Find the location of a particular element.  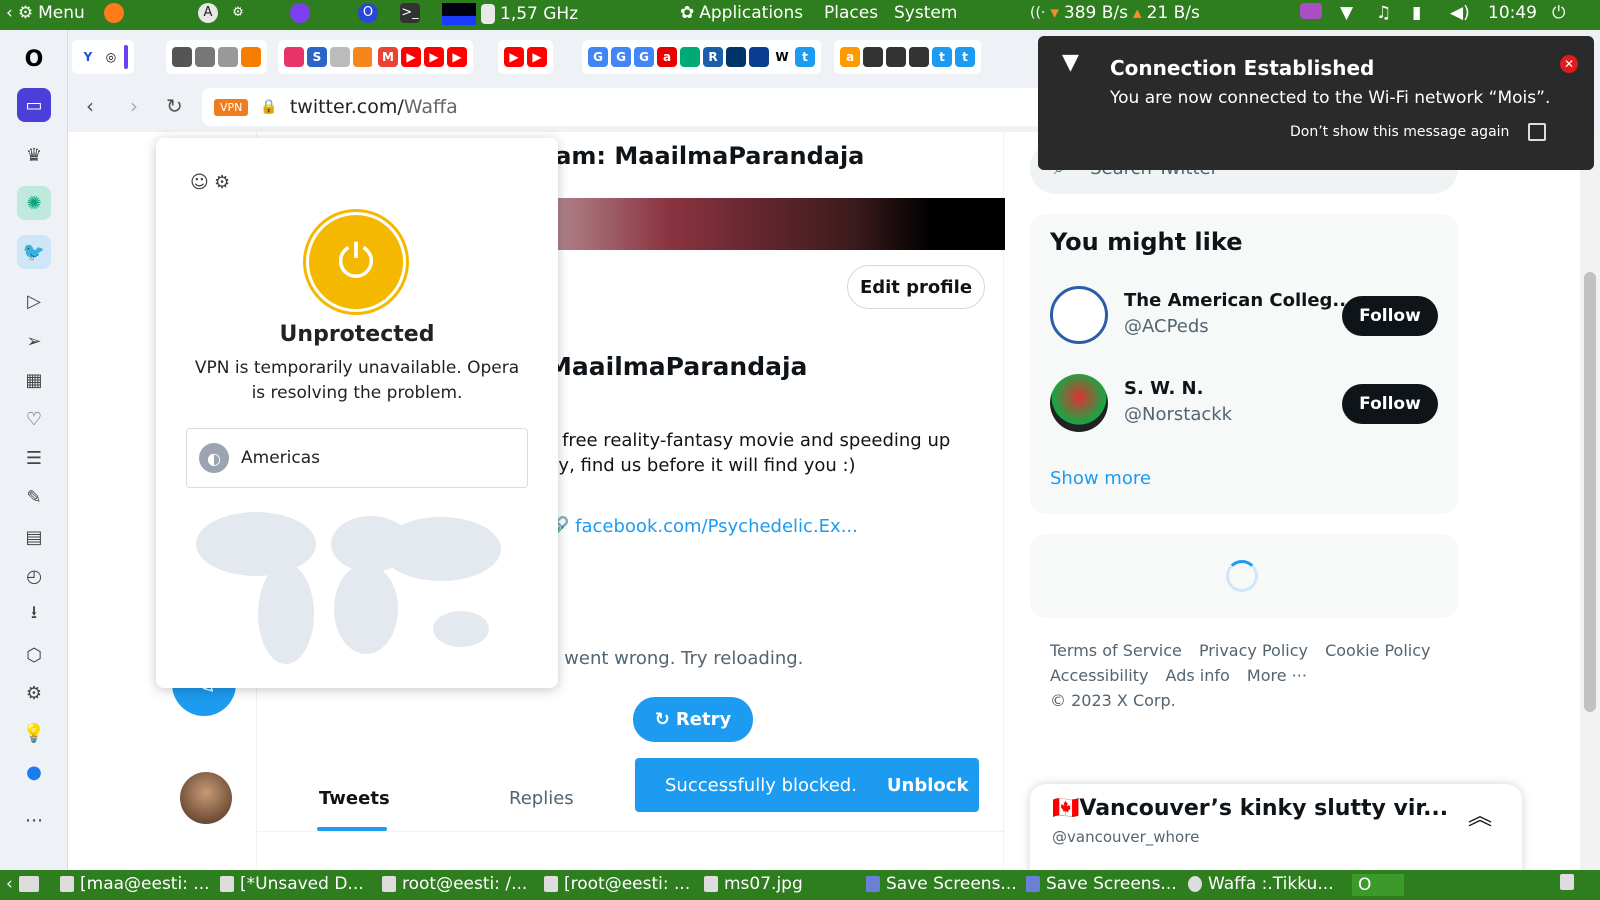

sidebar-chatgpt-button: ✺ is located at coordinates (34, 203).